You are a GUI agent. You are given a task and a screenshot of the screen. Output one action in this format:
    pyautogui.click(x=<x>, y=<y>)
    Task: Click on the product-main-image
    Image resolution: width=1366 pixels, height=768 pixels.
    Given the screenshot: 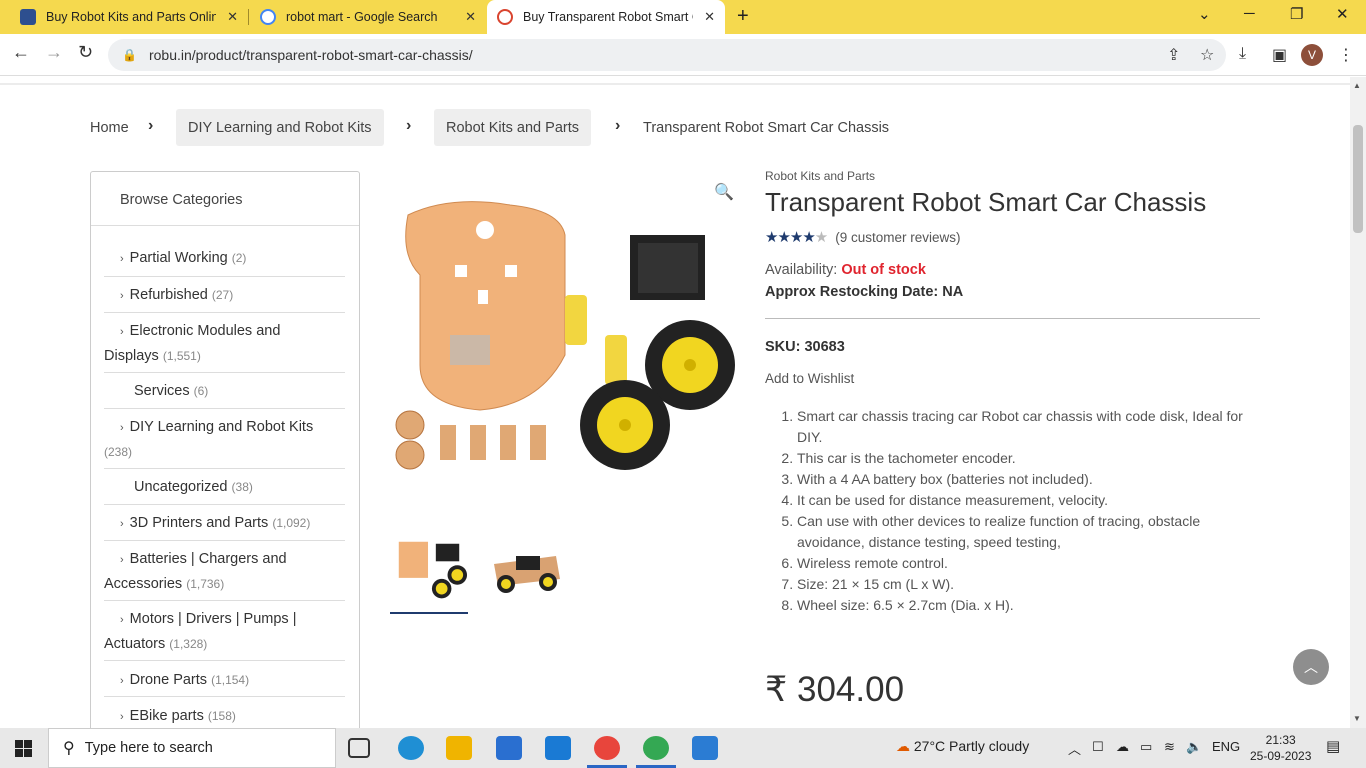 What is the action you would take?
    pyautogui.click(x=563, y=340)
    